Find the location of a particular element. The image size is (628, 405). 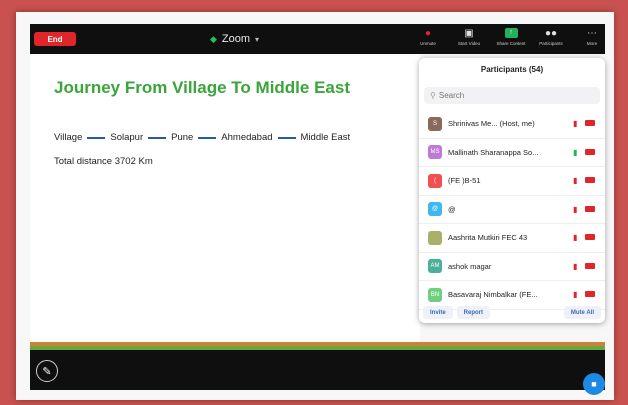

microphone-muted-icon: ● is located at coordinates (428, 33).